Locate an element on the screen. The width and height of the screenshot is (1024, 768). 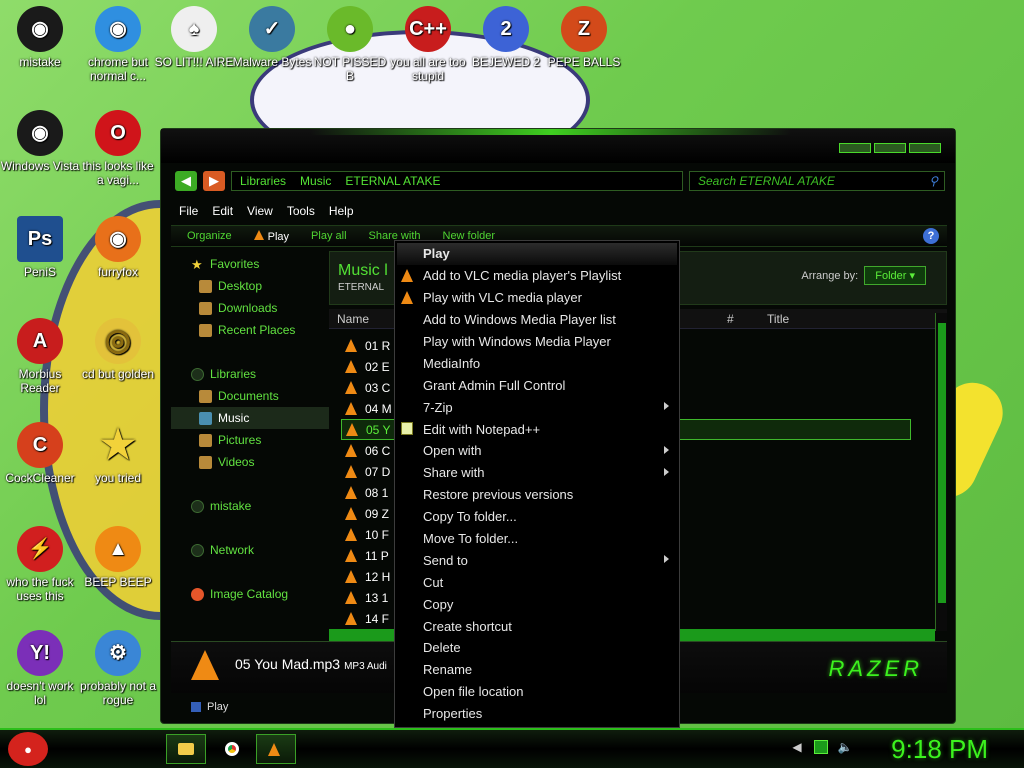
taskbar-vlc is located at coordinates (276, 749).